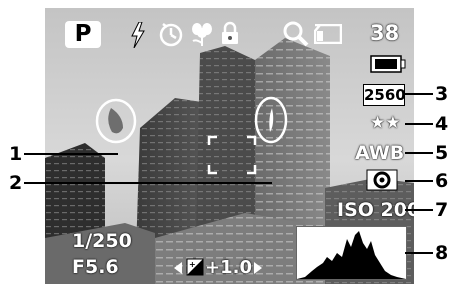 The width and height of the screenshot is (454, 290). I want to click on callout-4-leader, so click(419, 124).